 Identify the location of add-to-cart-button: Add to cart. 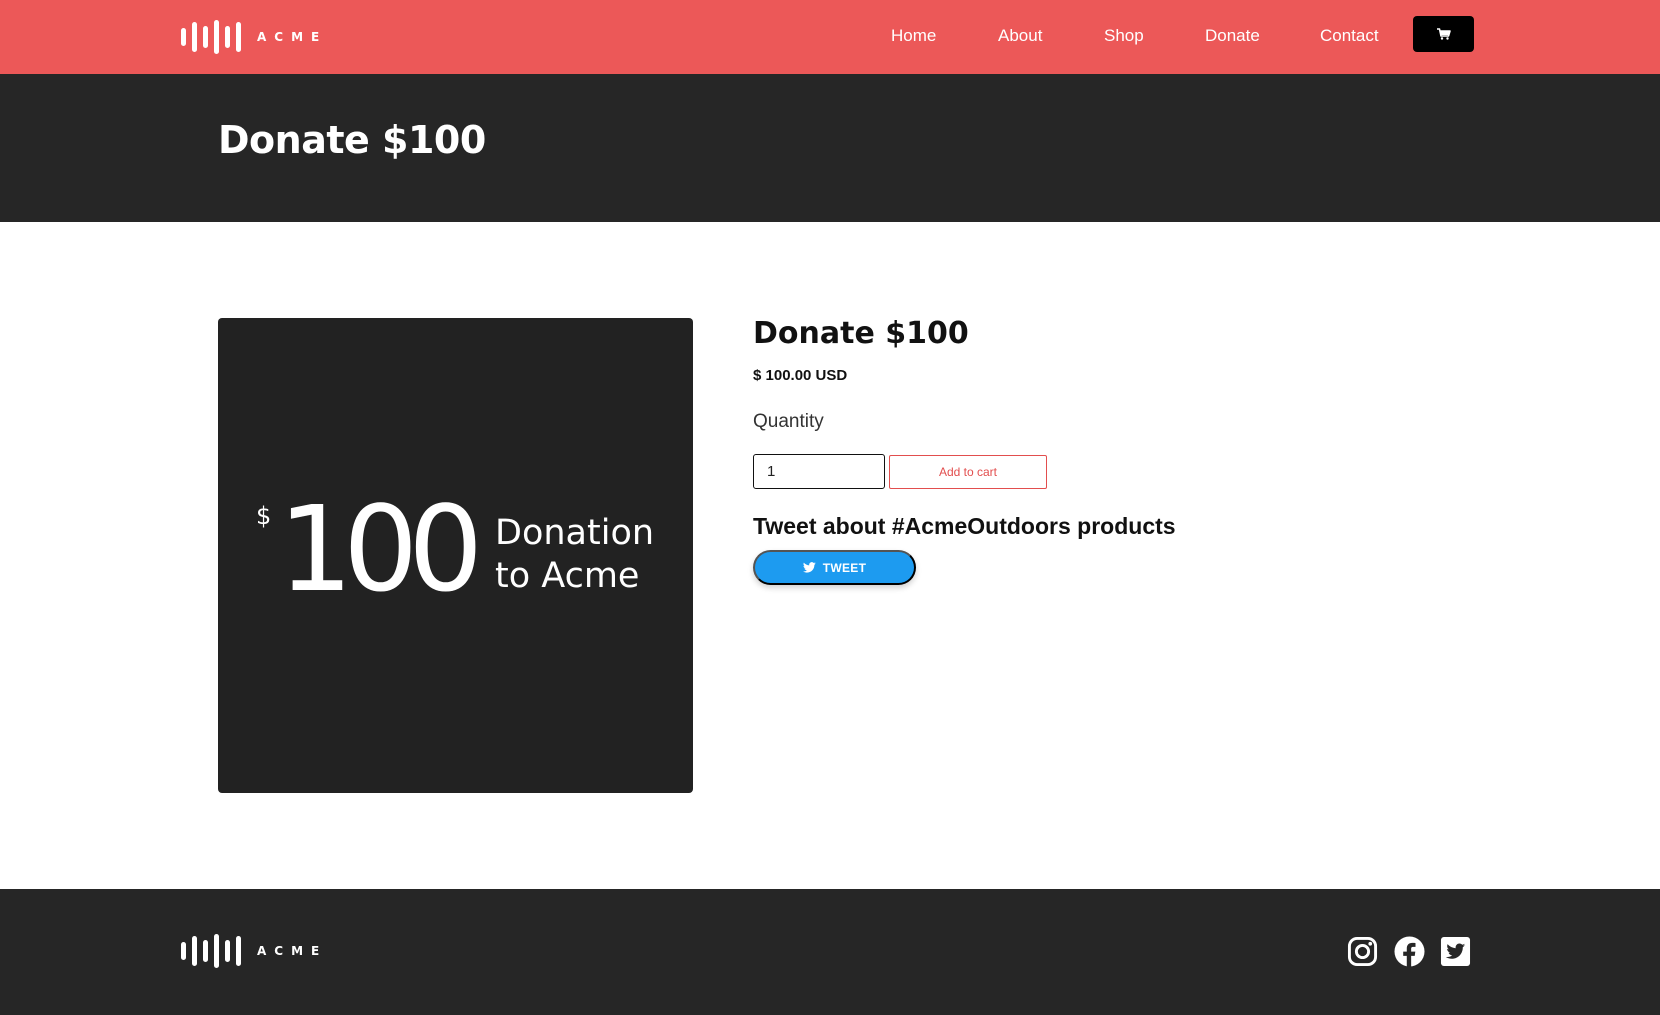
(968, 472).